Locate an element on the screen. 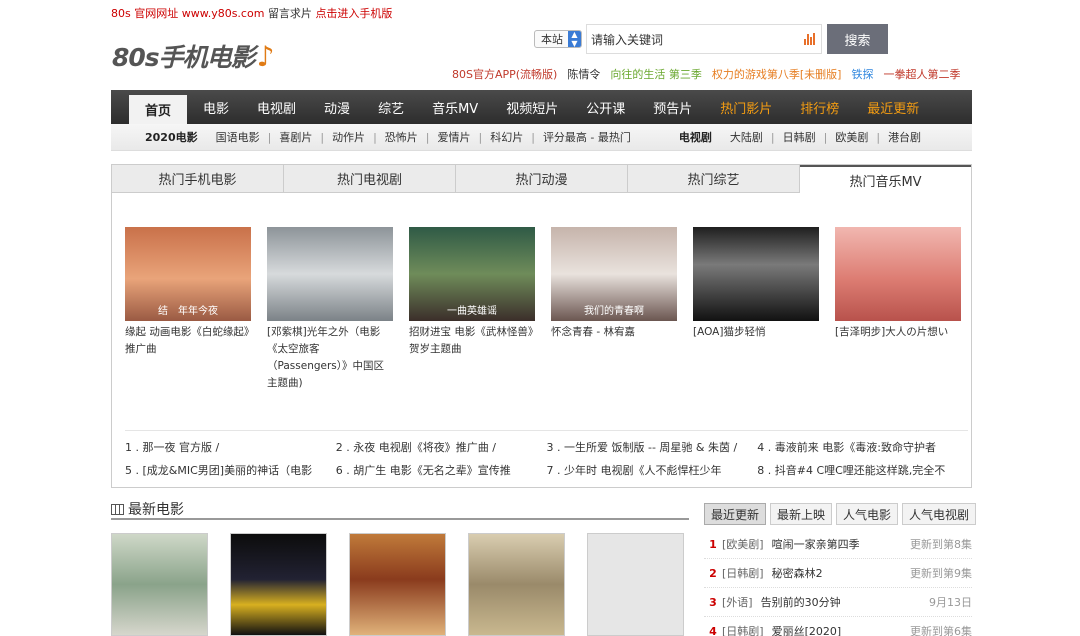 The height and width of the screenshot is (636, 1080). side-tab: 最新上映 is located at coordinates (801, 514).